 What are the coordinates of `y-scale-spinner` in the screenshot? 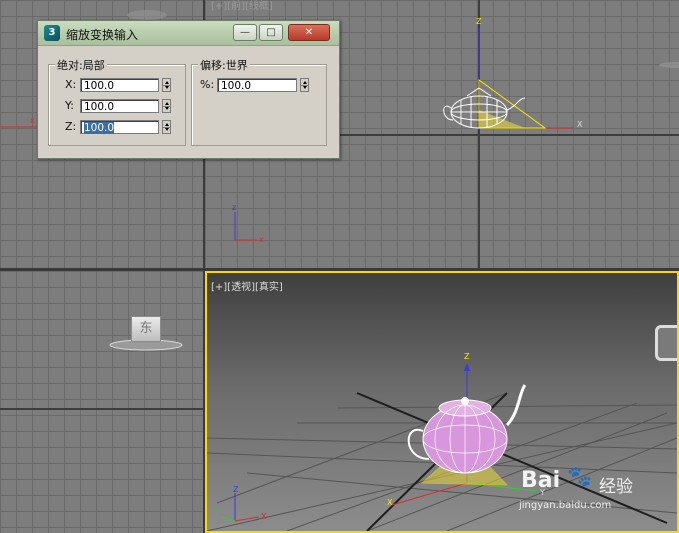 It's located at (166, 106).